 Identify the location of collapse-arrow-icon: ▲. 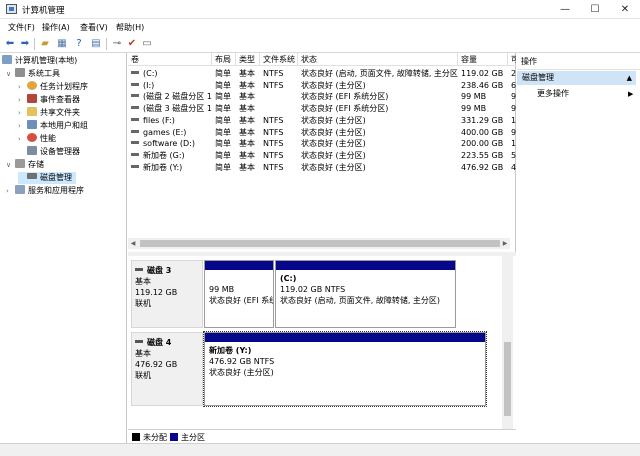
(629, 78).